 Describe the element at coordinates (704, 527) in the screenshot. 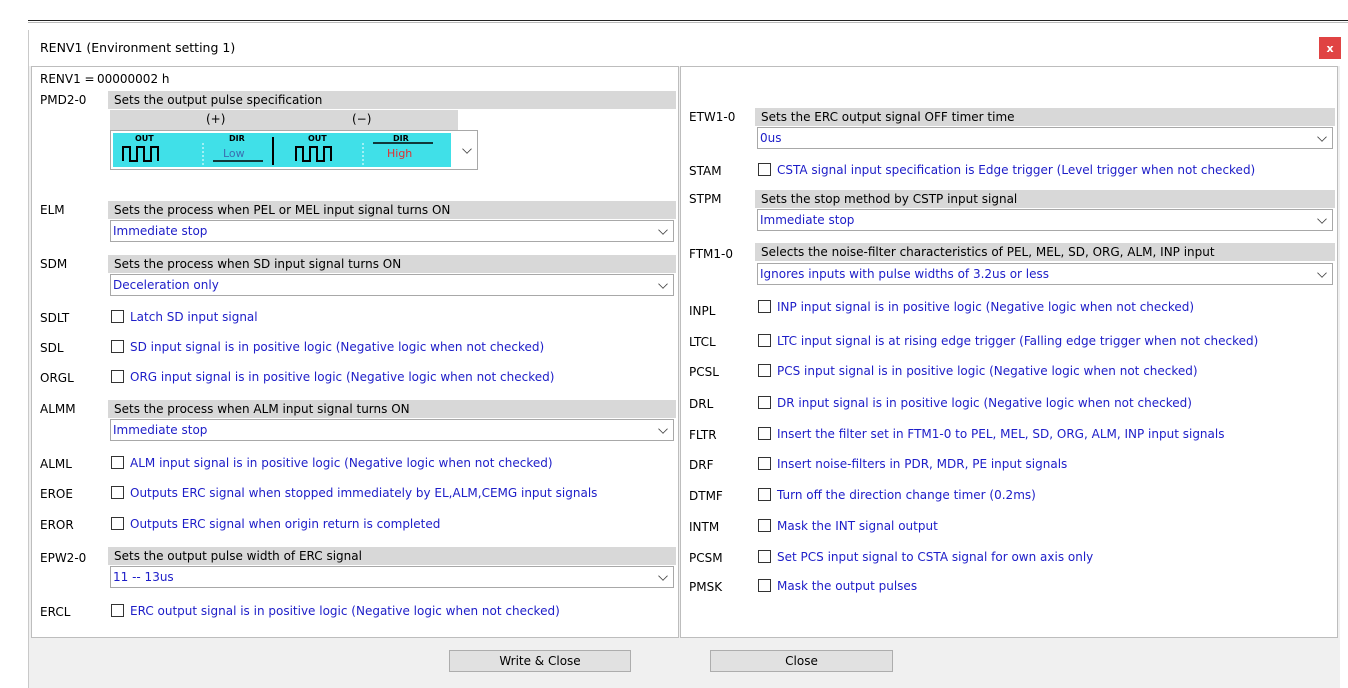

I see `intm-code: INTM` at that location.